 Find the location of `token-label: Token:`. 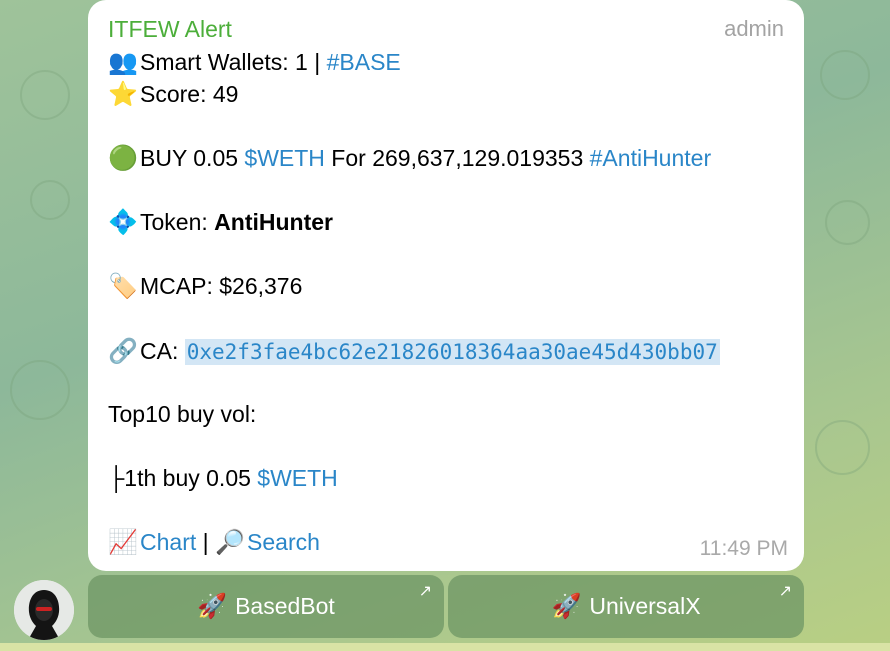

token-label: Token: is located at coordinates (177, 222).